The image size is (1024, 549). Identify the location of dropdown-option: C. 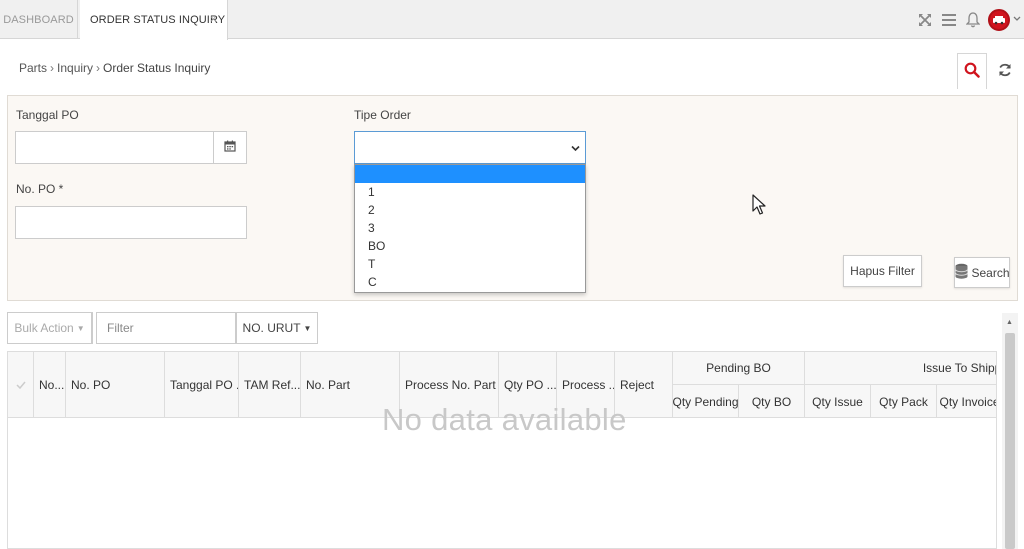
(470, 282).